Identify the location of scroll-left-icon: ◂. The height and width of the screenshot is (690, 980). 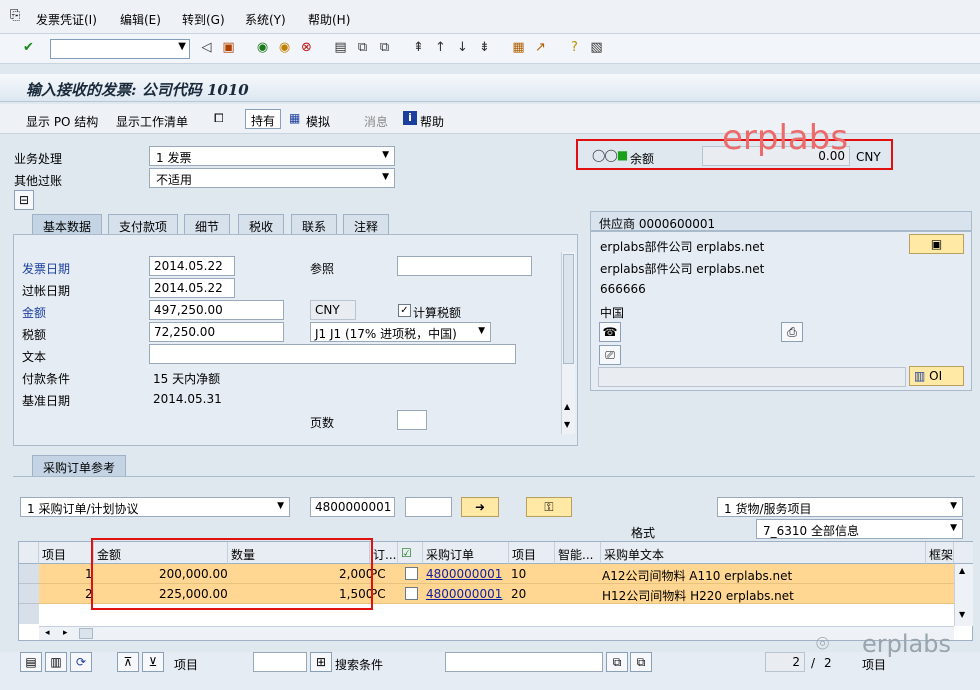
(47, 633).